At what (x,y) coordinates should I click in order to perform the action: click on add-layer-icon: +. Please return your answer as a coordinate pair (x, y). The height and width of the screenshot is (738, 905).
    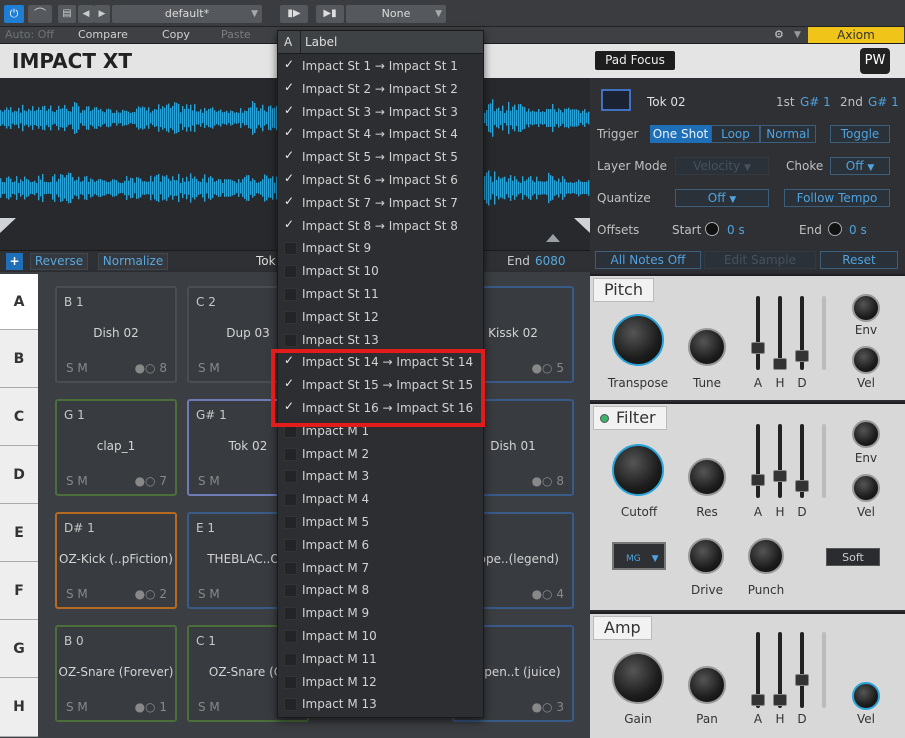
    Looking at the image, I should click on (14, 261).